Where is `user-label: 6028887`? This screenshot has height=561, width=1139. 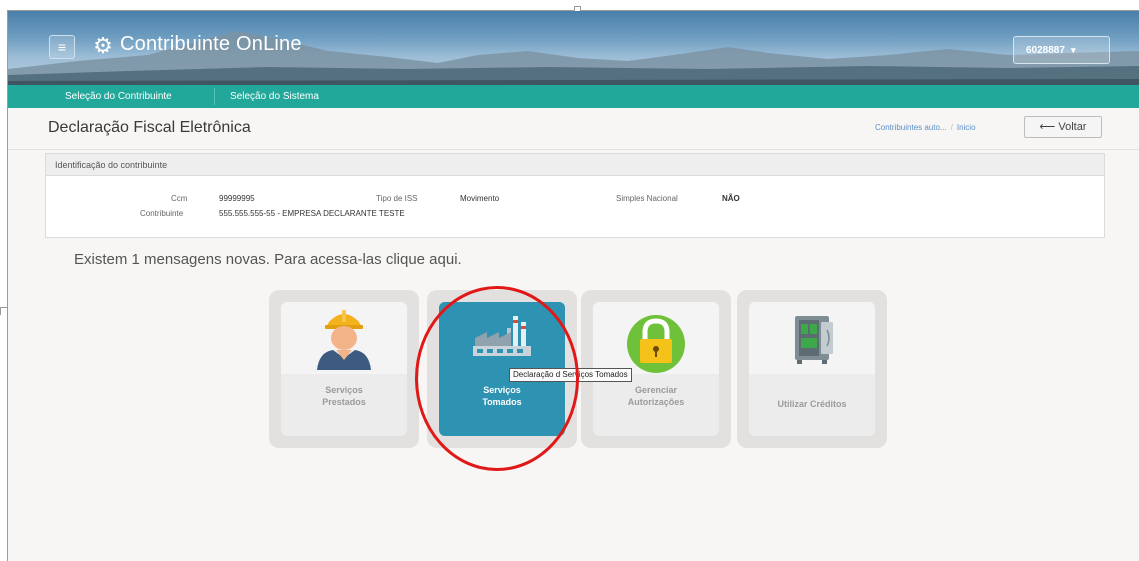 user-label: 6028887 is located at coordinates (1045, 50).